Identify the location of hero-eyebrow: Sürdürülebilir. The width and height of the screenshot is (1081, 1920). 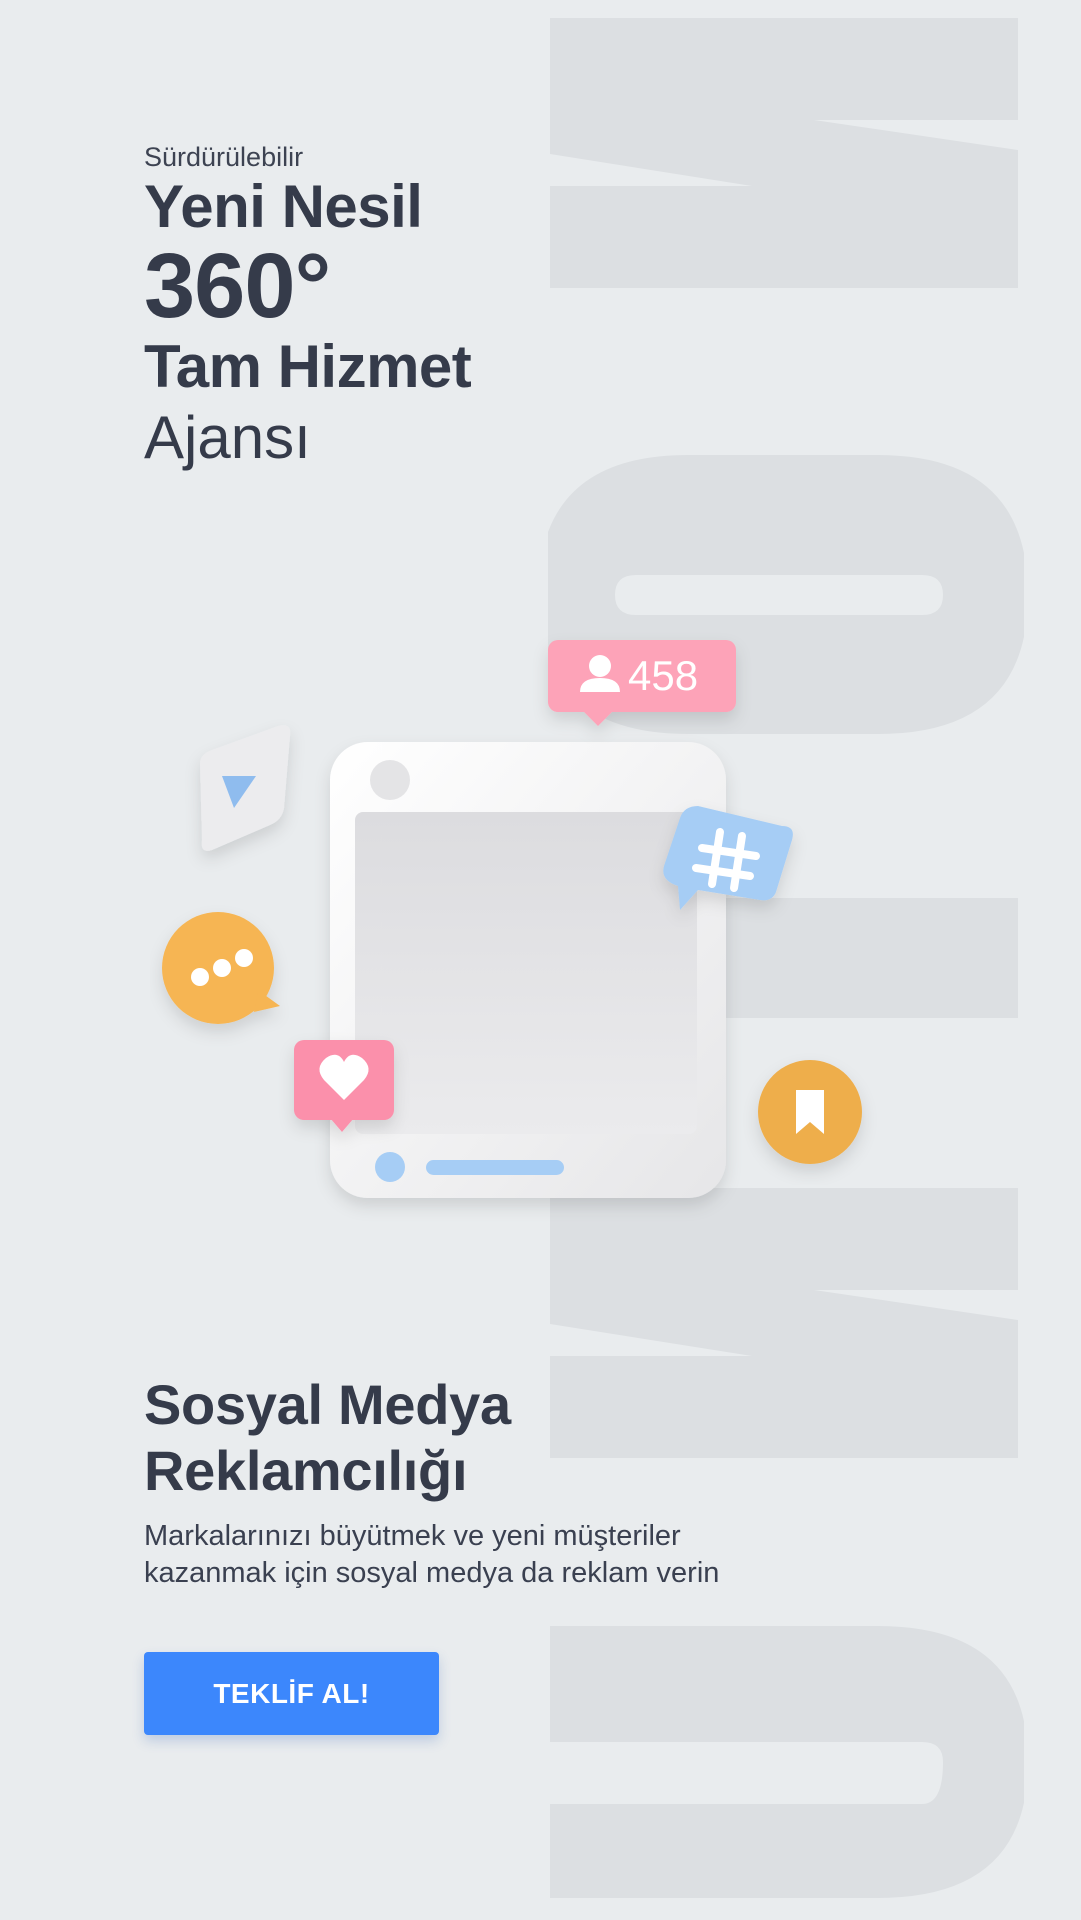
(224, 157).